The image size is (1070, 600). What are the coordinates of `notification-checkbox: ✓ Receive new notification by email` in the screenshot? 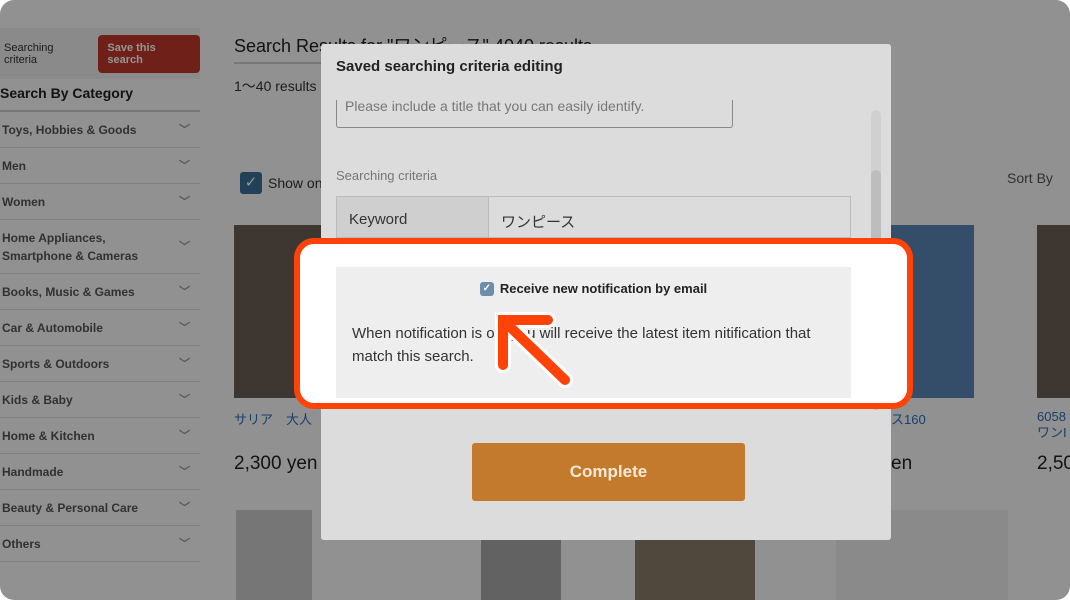 It's located at (593, 288).